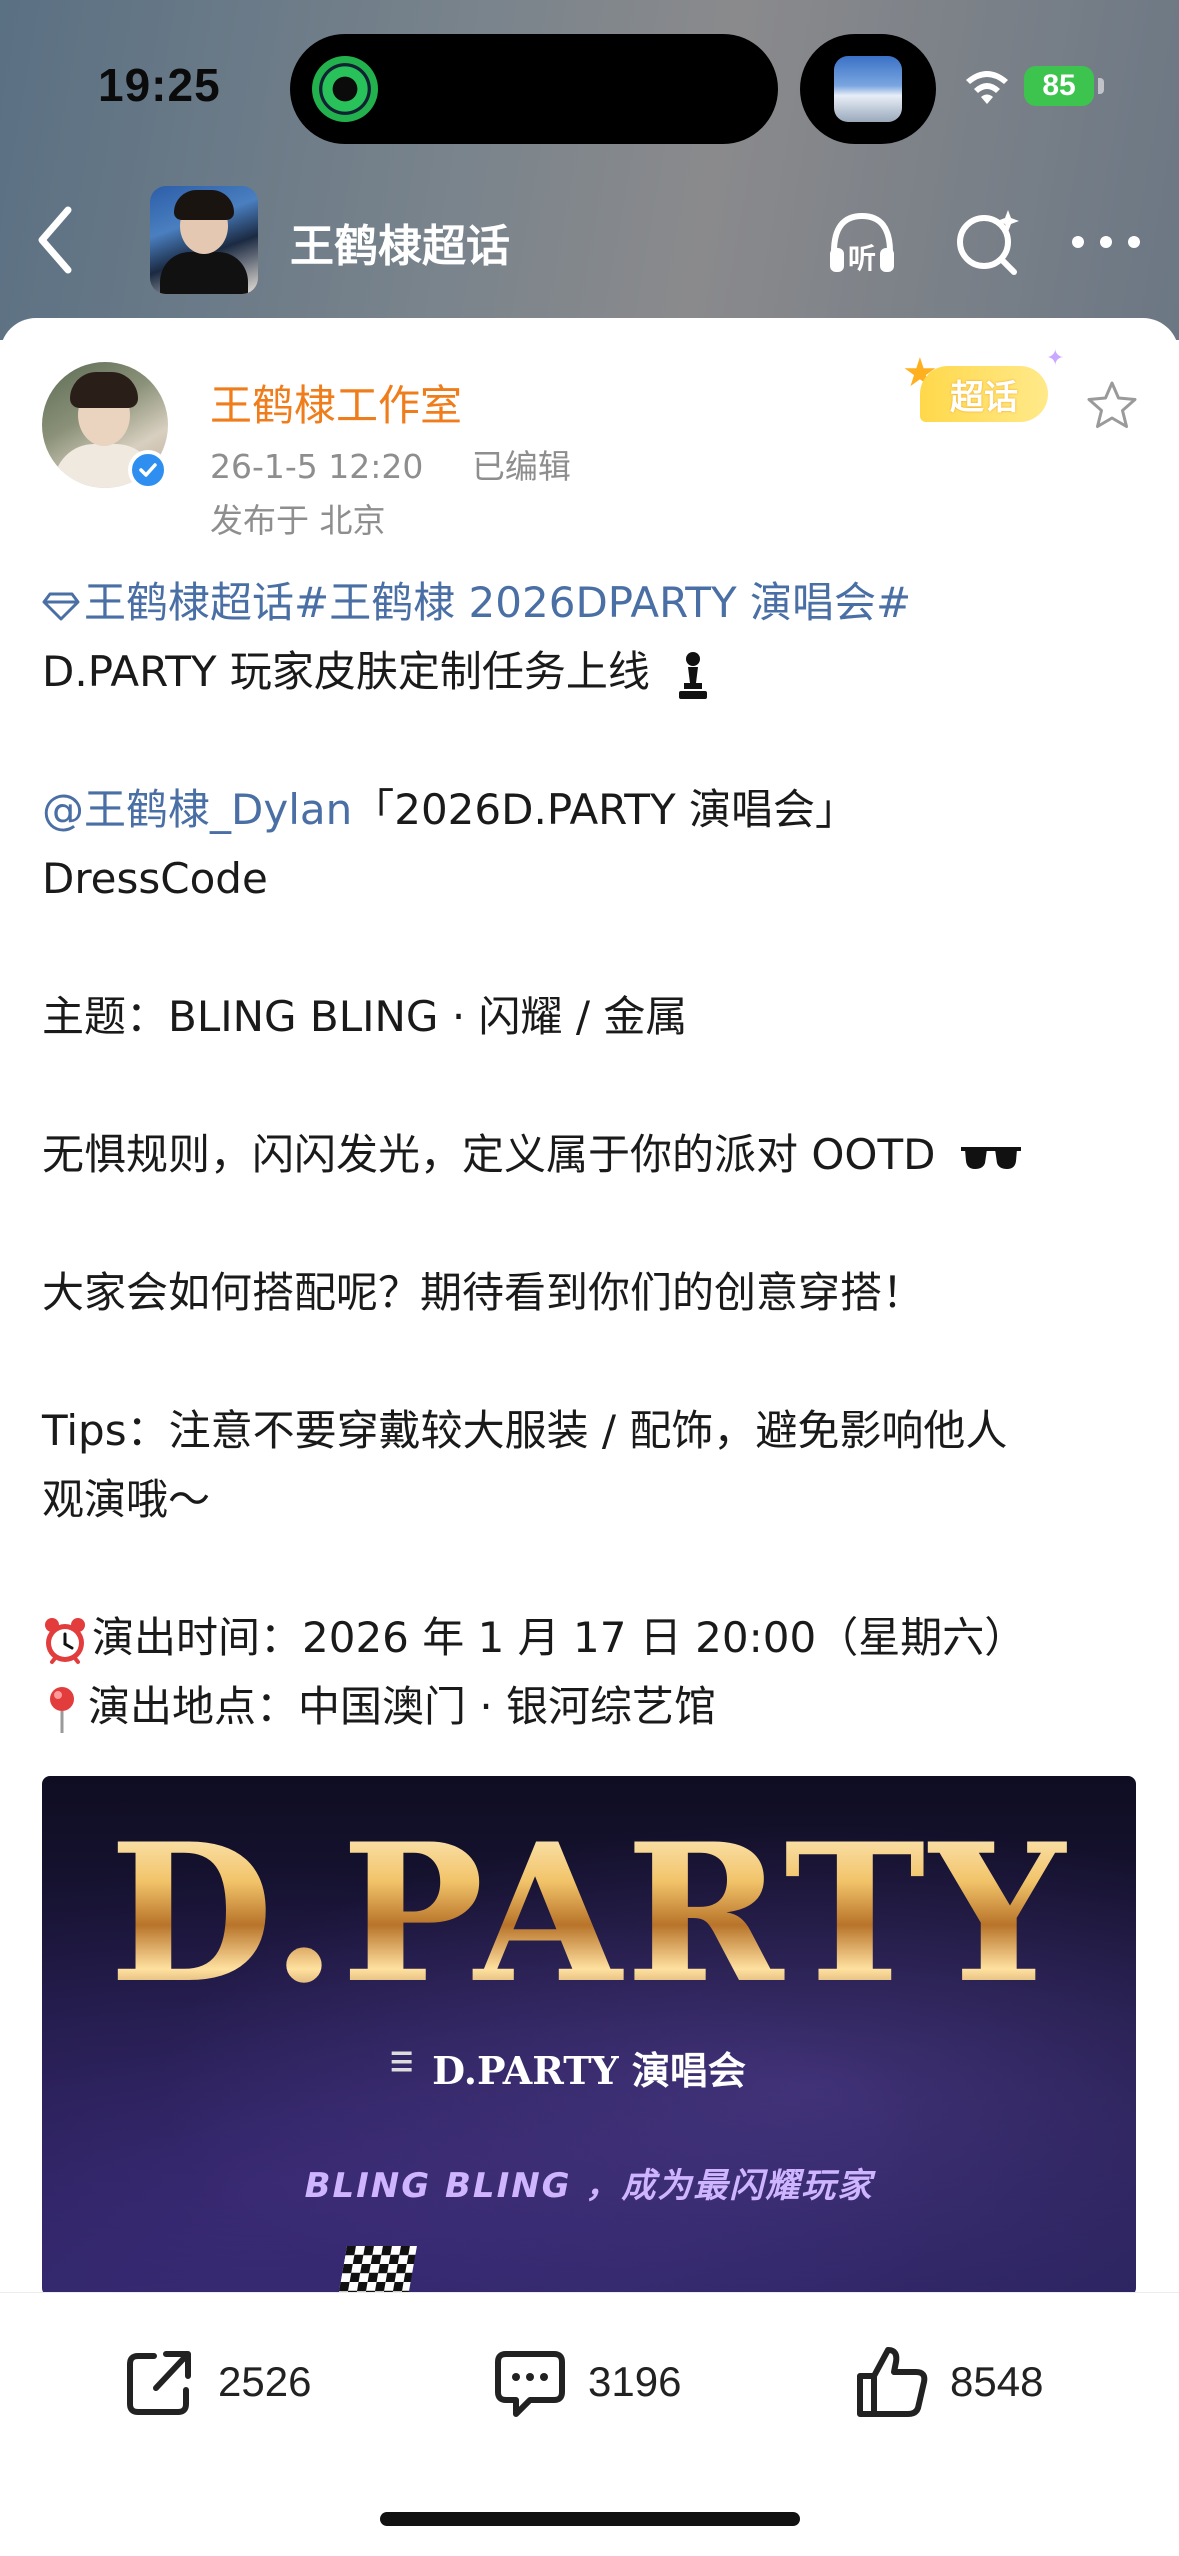 The height and width of the screenshot is (2556, 1179). I want to click on post-line-4: 主题：BLING BLING · 闪耀 / 金属, so click(365, 1016).